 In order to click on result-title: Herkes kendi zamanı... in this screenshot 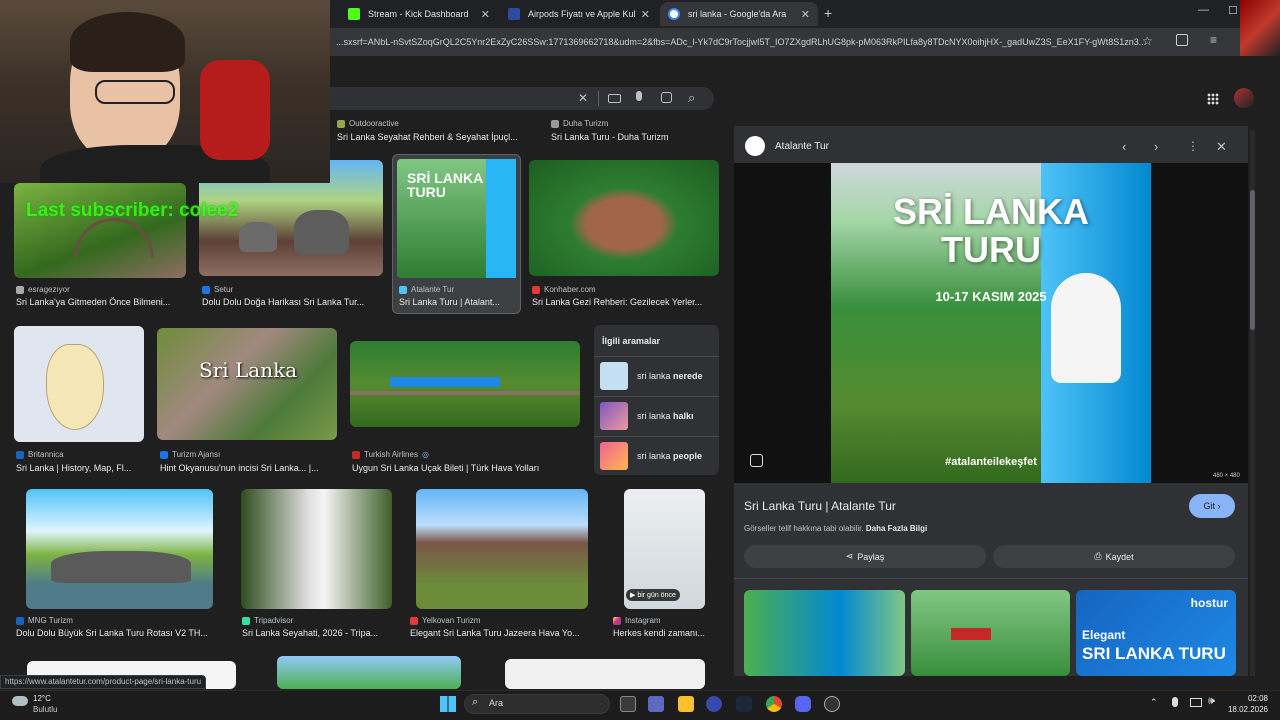, I will do `click(663, 633)`.